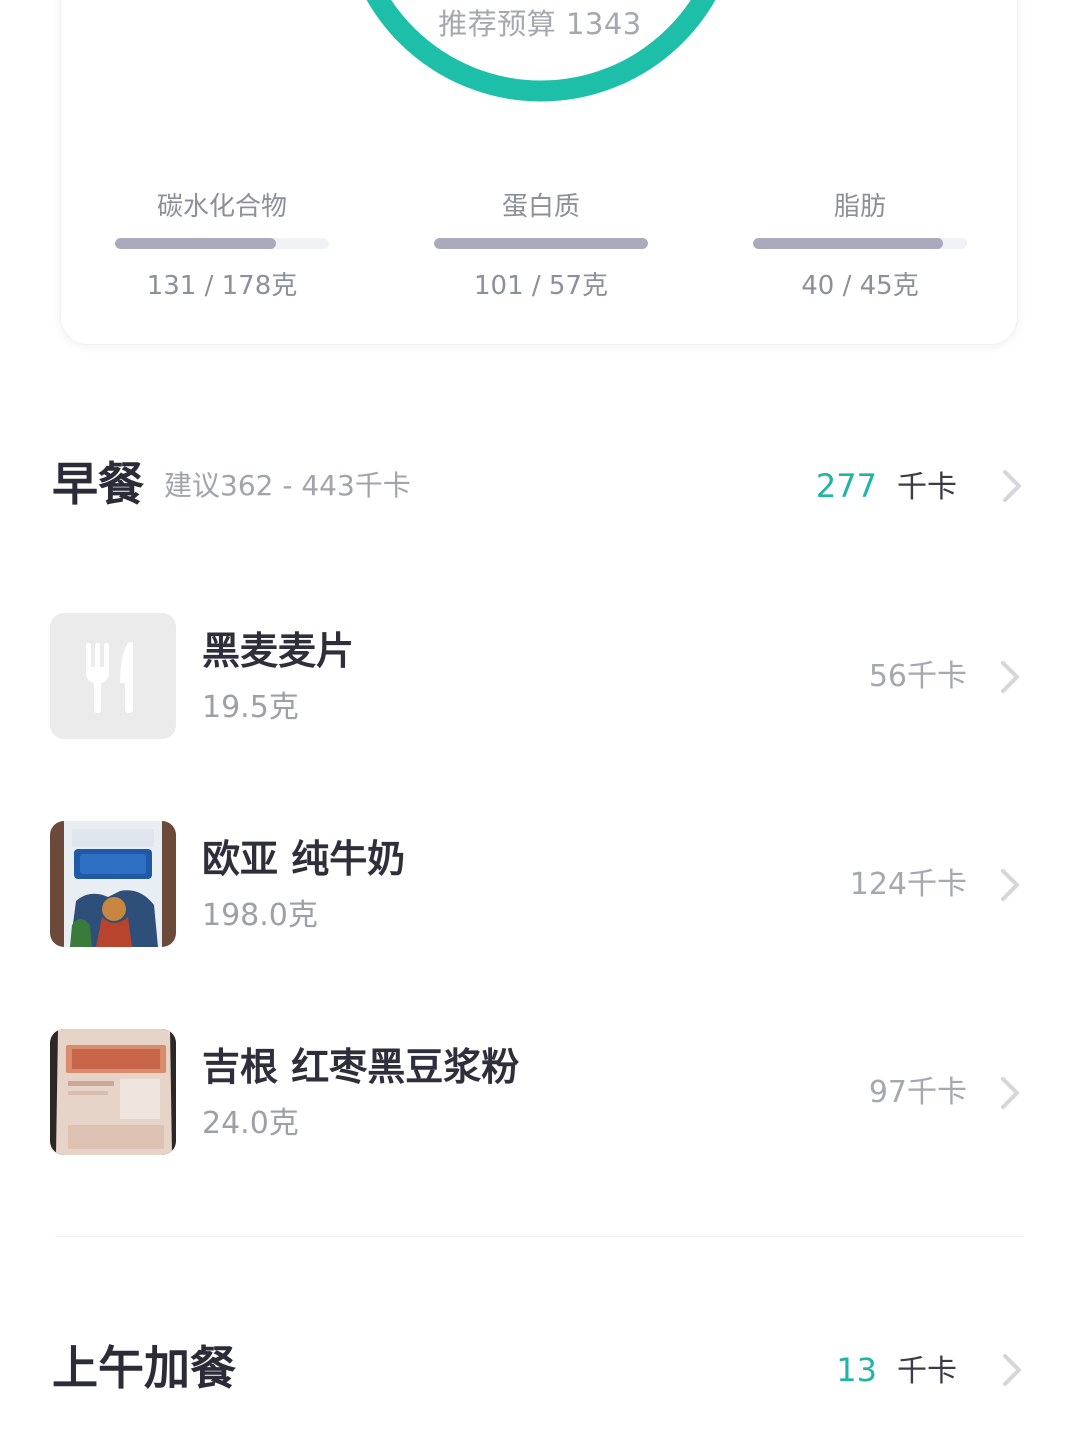 The width and height of the screenshot is (1080, 1439). I want to click on soy-powder-package-photo, so click(113, 1092).